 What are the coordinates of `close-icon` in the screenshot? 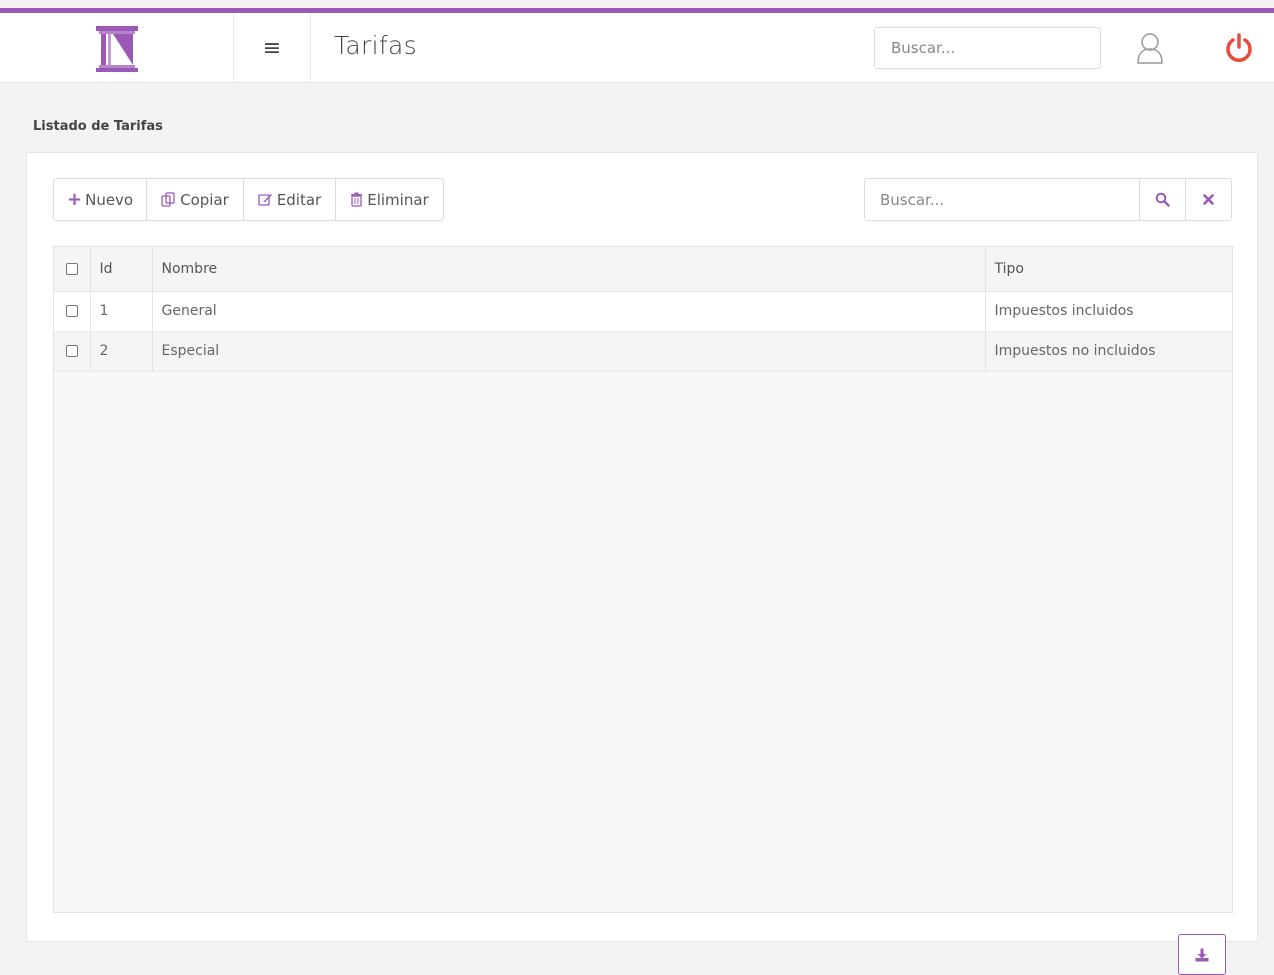 It's located at (1208, 199).